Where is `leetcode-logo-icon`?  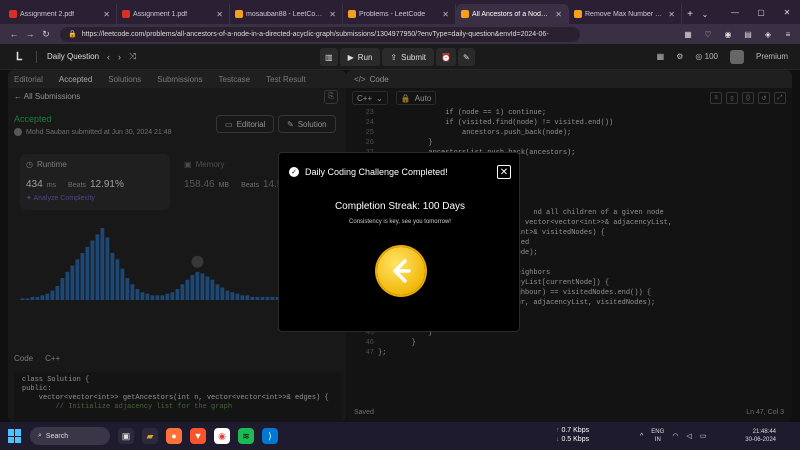
leetcode-logo-icon is located at coordinates (402, 271).